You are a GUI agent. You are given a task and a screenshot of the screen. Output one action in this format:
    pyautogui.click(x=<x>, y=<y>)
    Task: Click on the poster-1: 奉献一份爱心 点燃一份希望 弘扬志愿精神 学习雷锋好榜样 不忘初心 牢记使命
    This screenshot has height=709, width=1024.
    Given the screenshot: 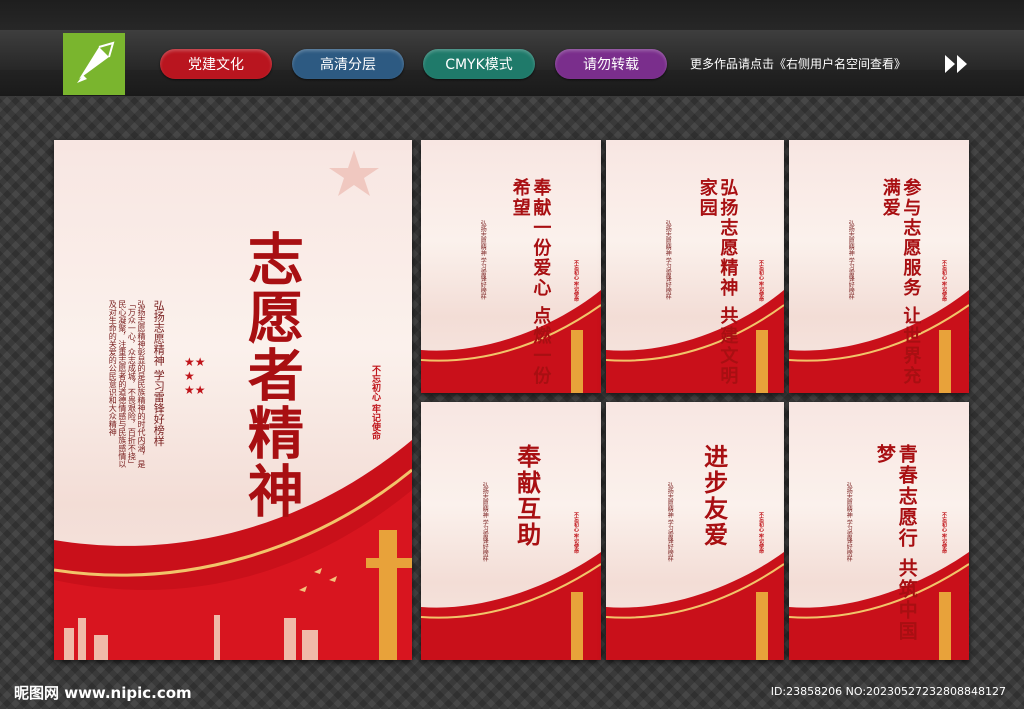 What is the action you would take?
    pyautogui.click(x=511, y=266)
    